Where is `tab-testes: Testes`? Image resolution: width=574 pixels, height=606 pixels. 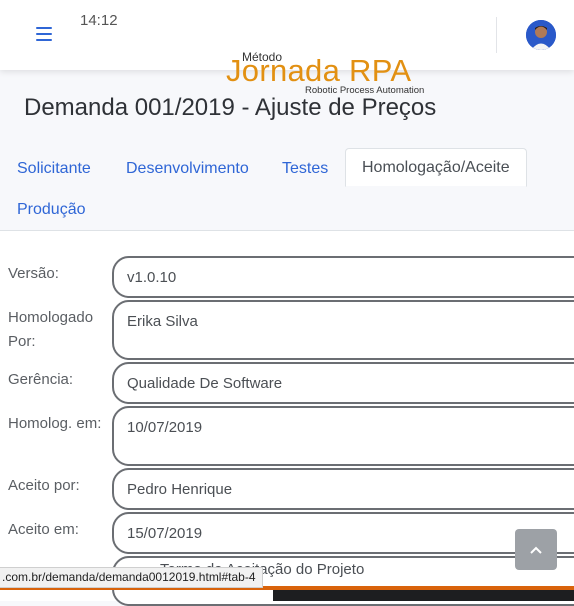 tab-testes: Testes is located at coordinates (305, 169).